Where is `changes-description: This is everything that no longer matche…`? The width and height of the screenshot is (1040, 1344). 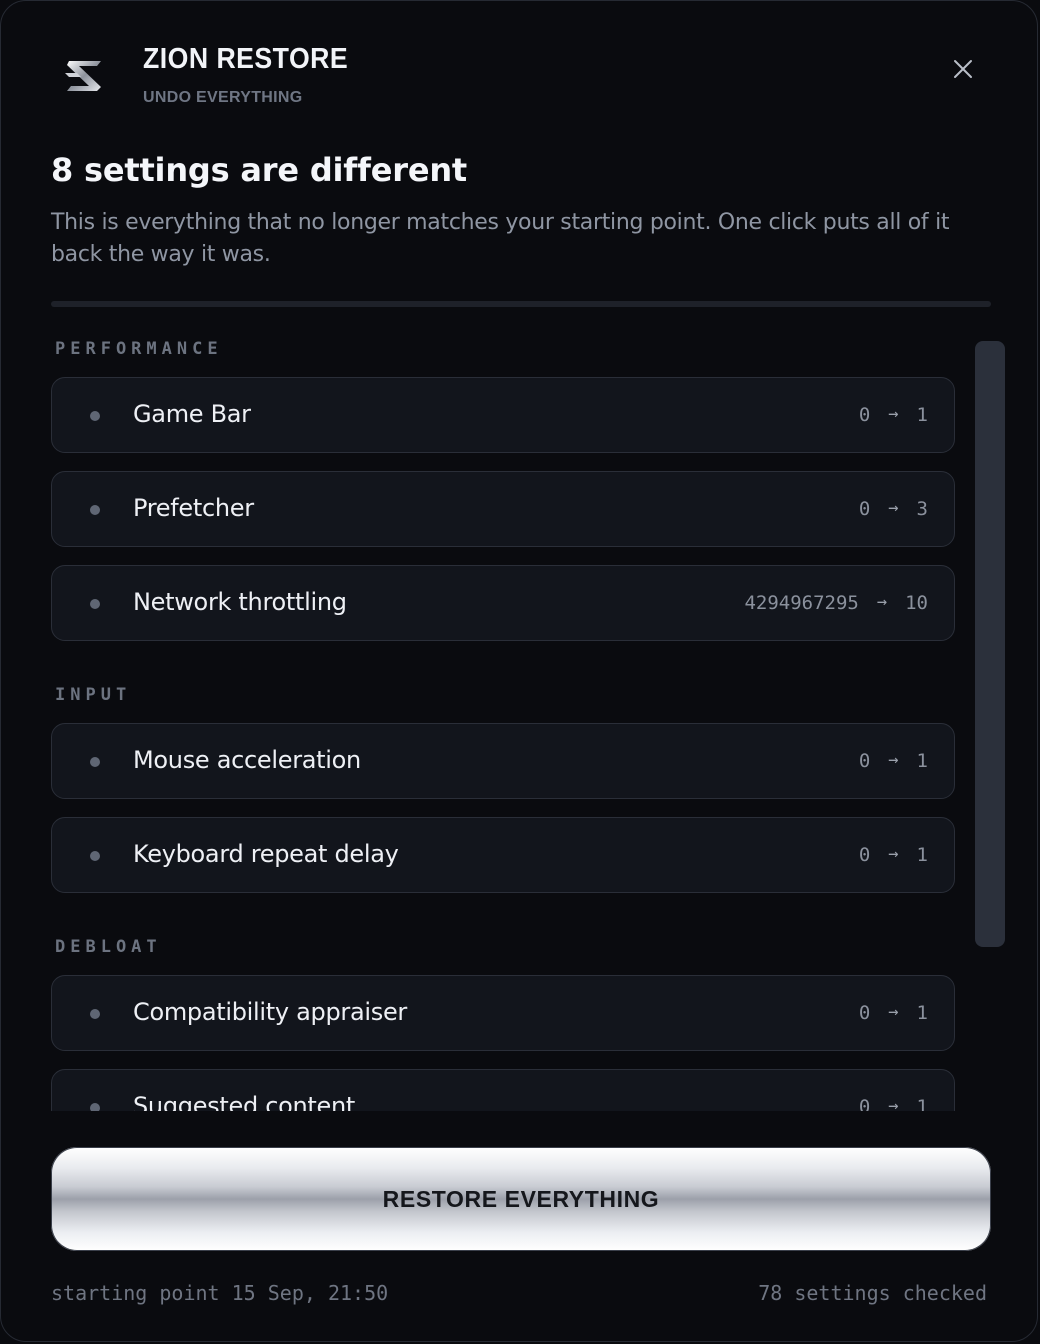
changes-description: This is everything that no longer matche… is located at coordinates (500, 238).